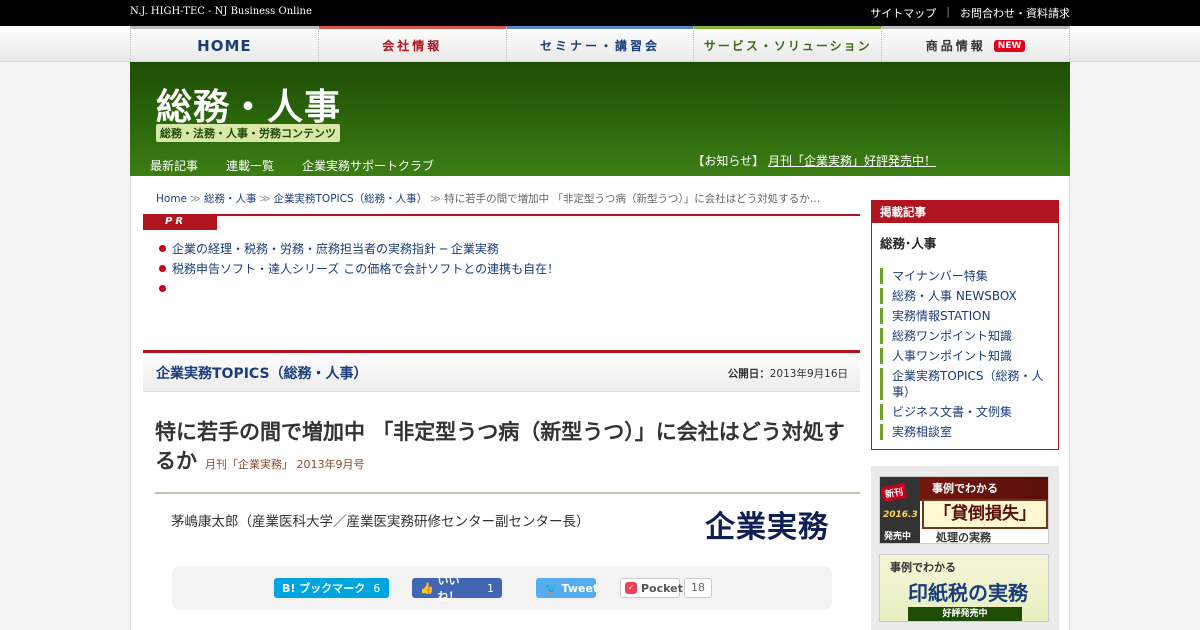 This screenshot has width=1200, height=630. What do you see at coordinates (335, 248) in the screenshot?
I see `pr-item-text: 企業の経理・税務・労務・庶務担当者の実務指針 ─ 企業実務` at bounding box center [335, 248].